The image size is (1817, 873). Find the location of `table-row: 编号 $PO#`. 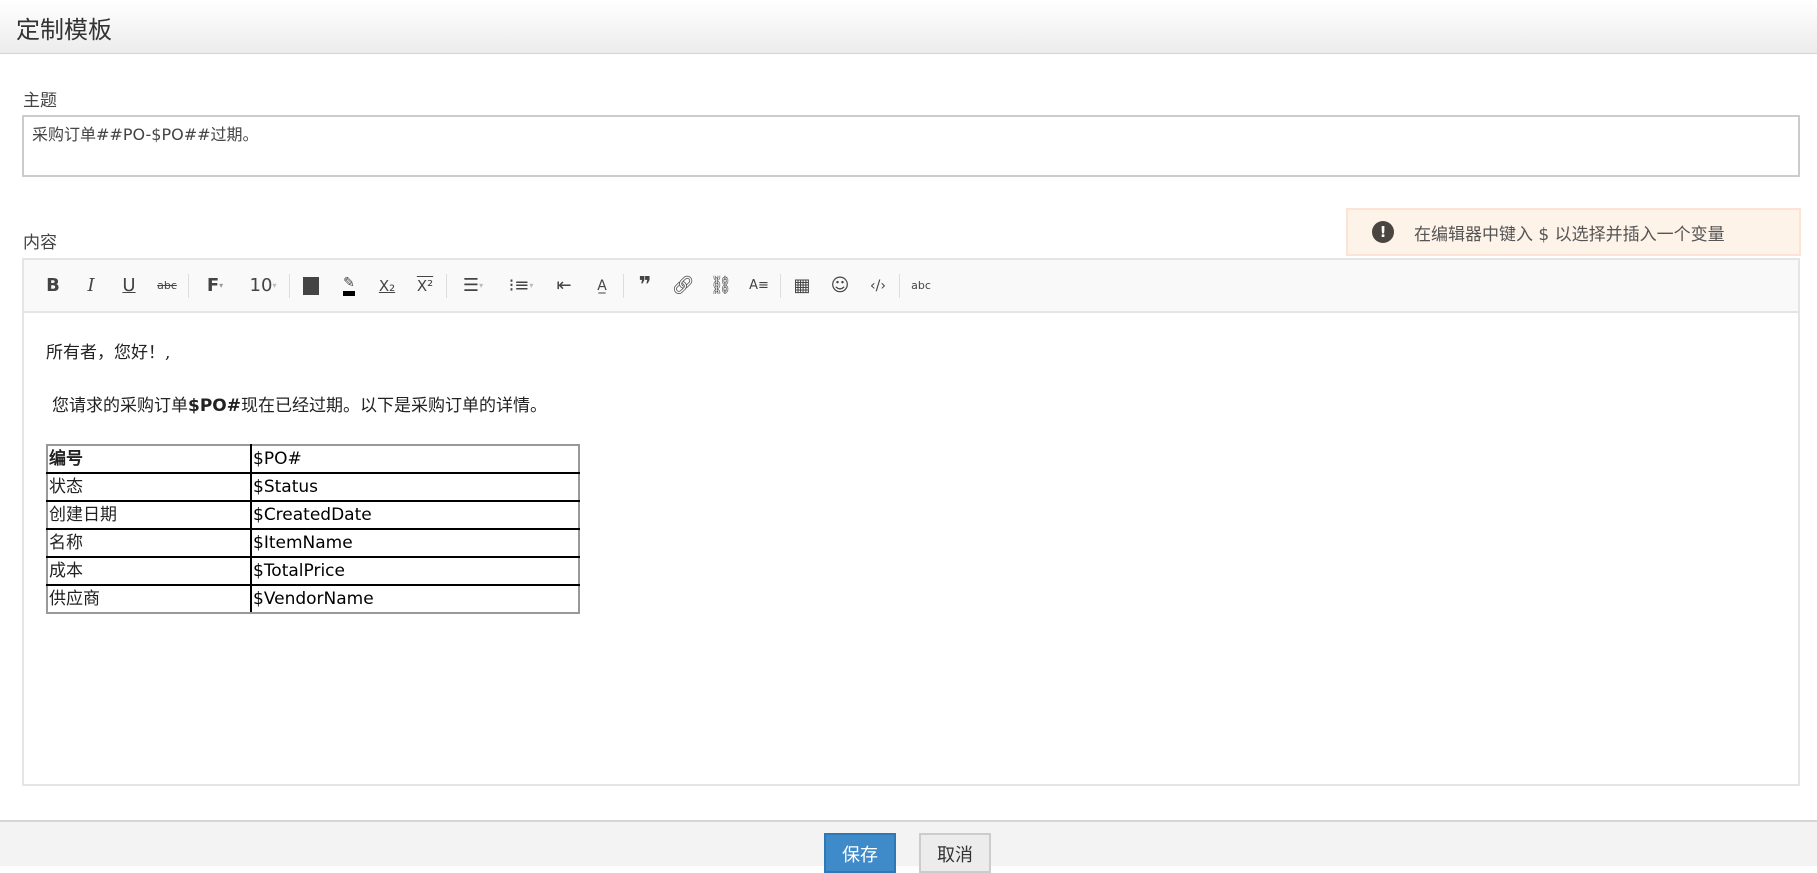

table-row: 编号 $PO# is located at coordinates (313, 459).